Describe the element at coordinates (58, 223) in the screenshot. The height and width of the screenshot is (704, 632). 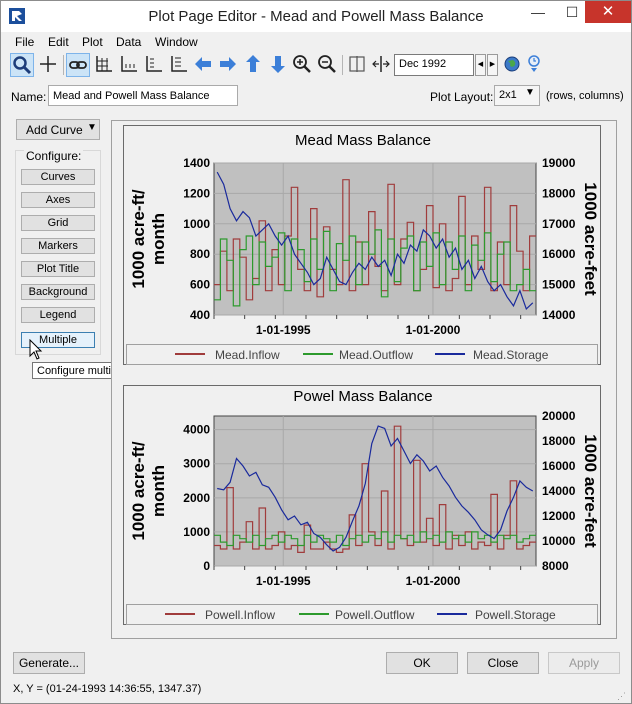
I see `grid-button: Grid` at that location.